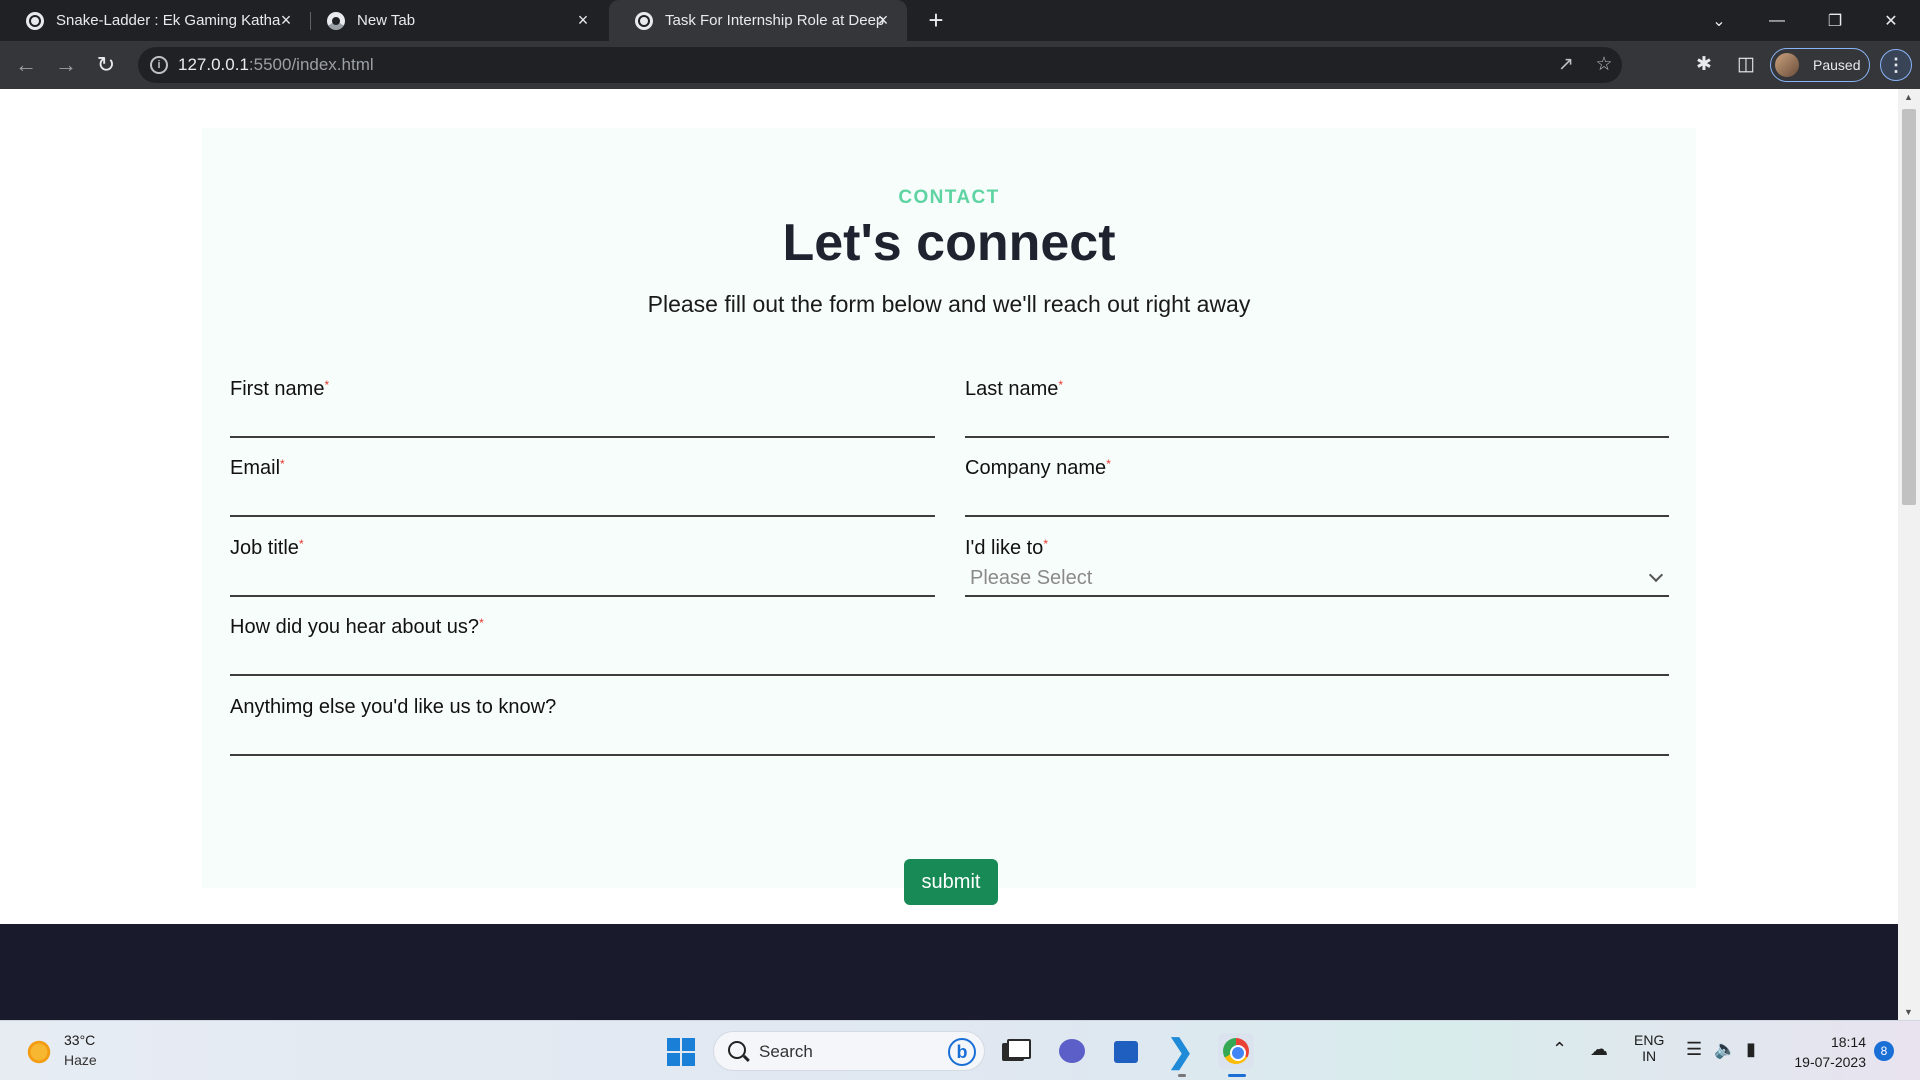 This screenshot has width=1920, height=1080. Describe the element at coordinates (106, 65) in the screenshot. I see `reload-icon: ↻` at that location.